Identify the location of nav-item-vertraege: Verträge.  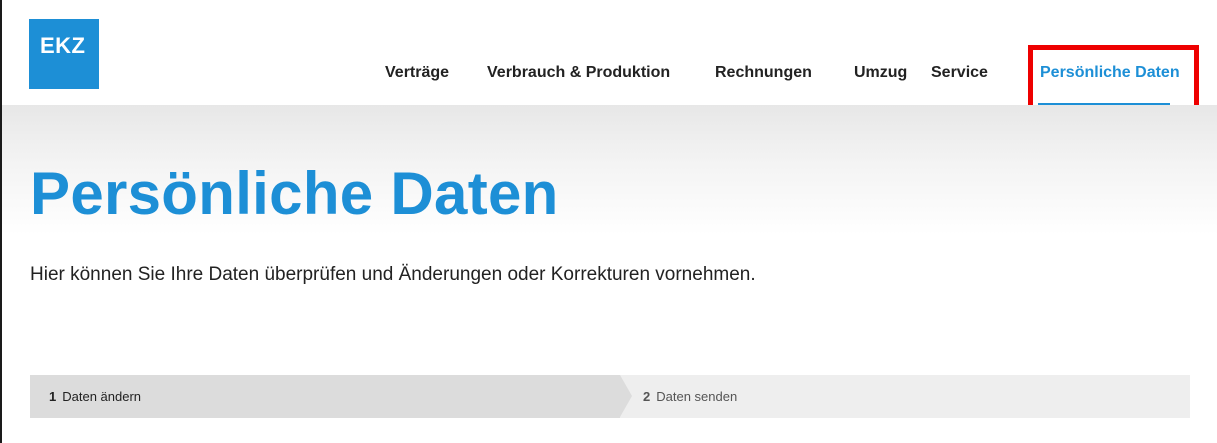
(417, 73).